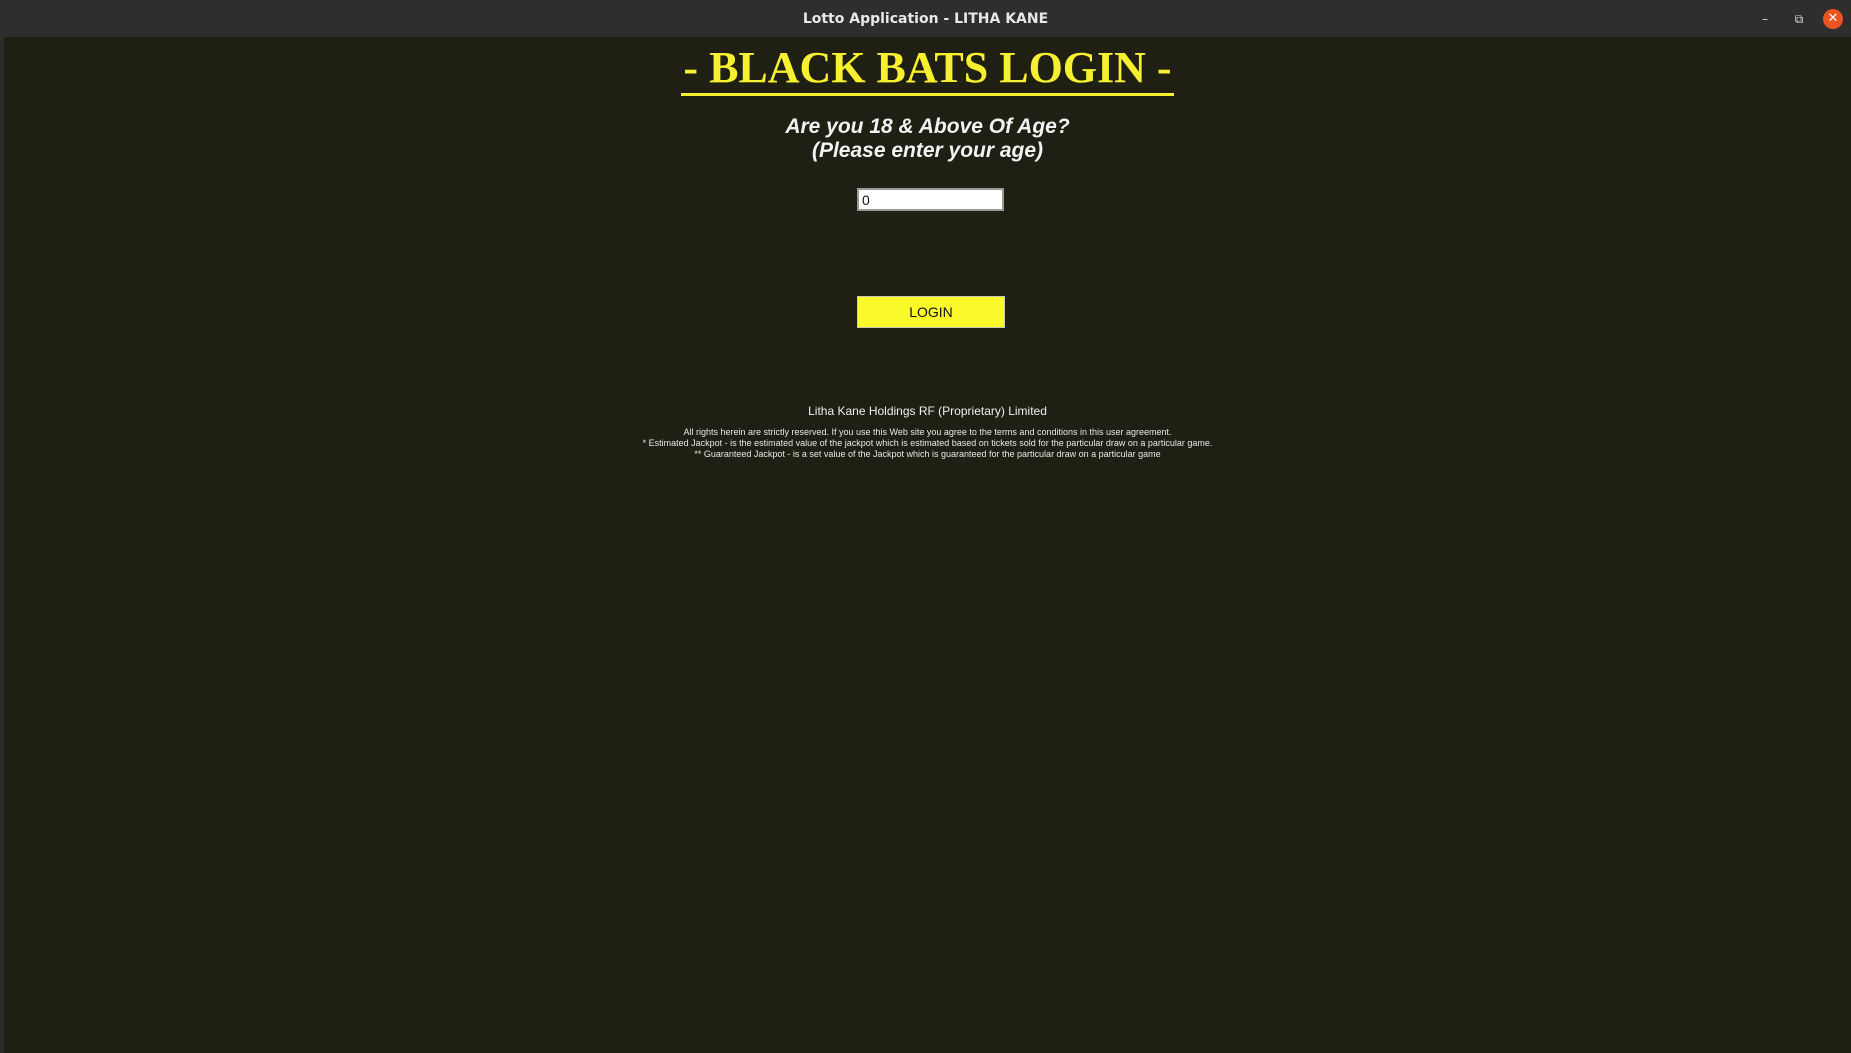  I want to click on age-input, so click(930, 199).